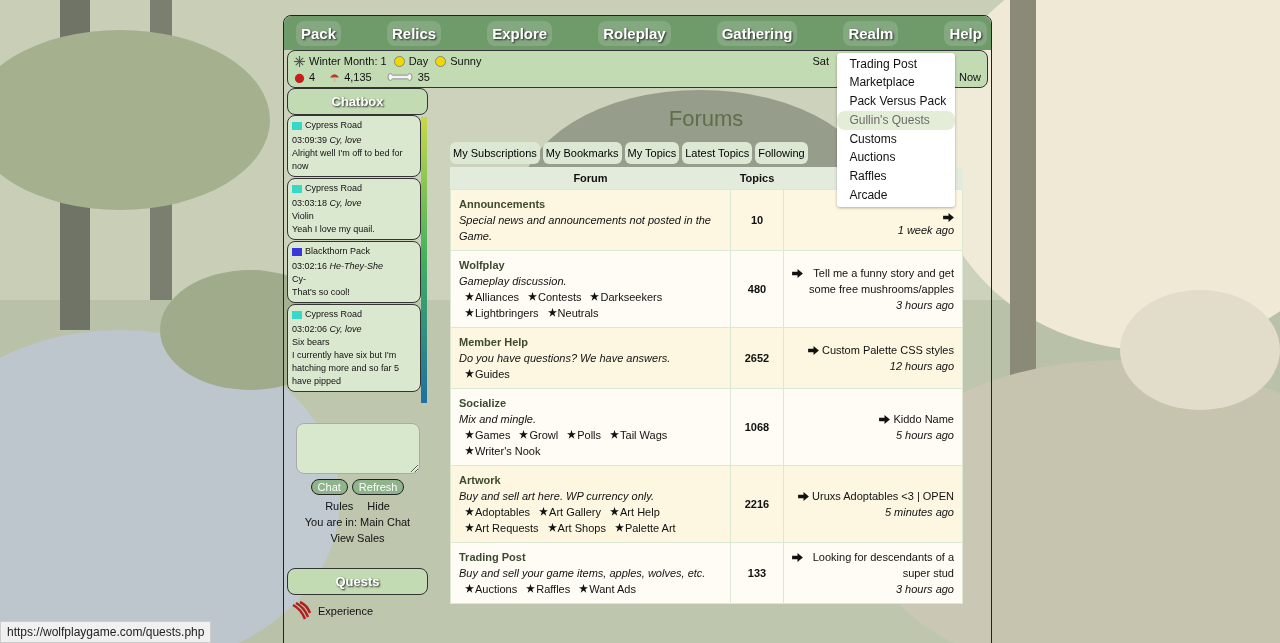 Image resolution: width=1280 pixels, height=643 pixels. What do you see at coordinates (557, 496) in the screenshot?
I see `forum-description: Buy and sell art here. WP currency only.` at bounding box center [557, 496].